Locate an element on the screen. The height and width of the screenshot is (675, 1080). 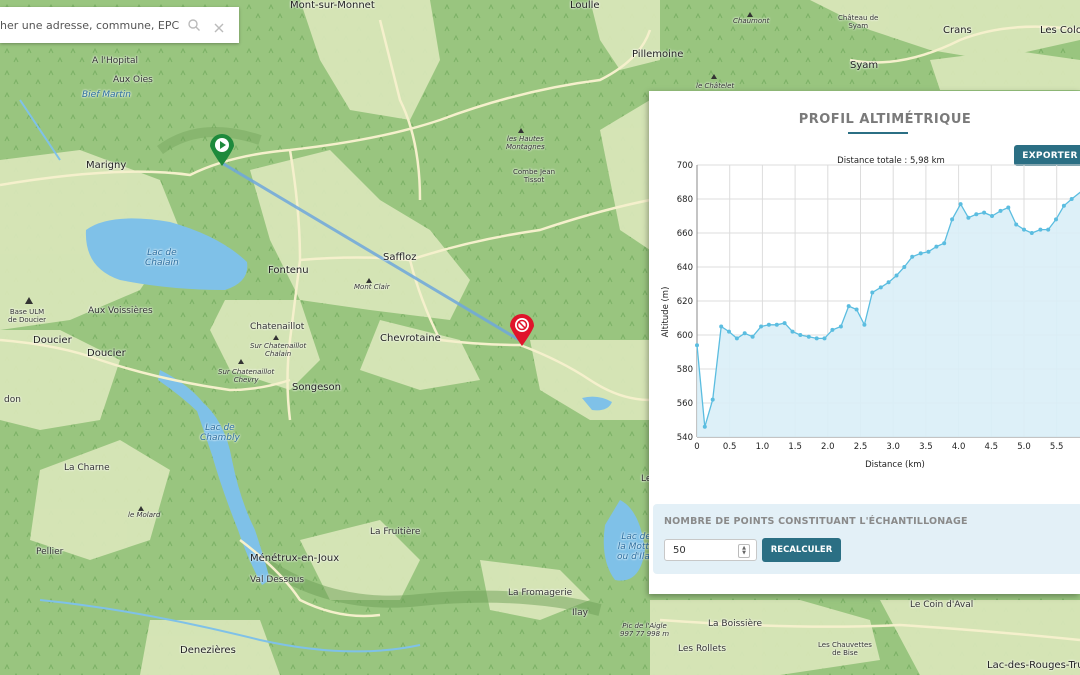
map-label-le-molard: le Molard is located at coordinates (144, 515).